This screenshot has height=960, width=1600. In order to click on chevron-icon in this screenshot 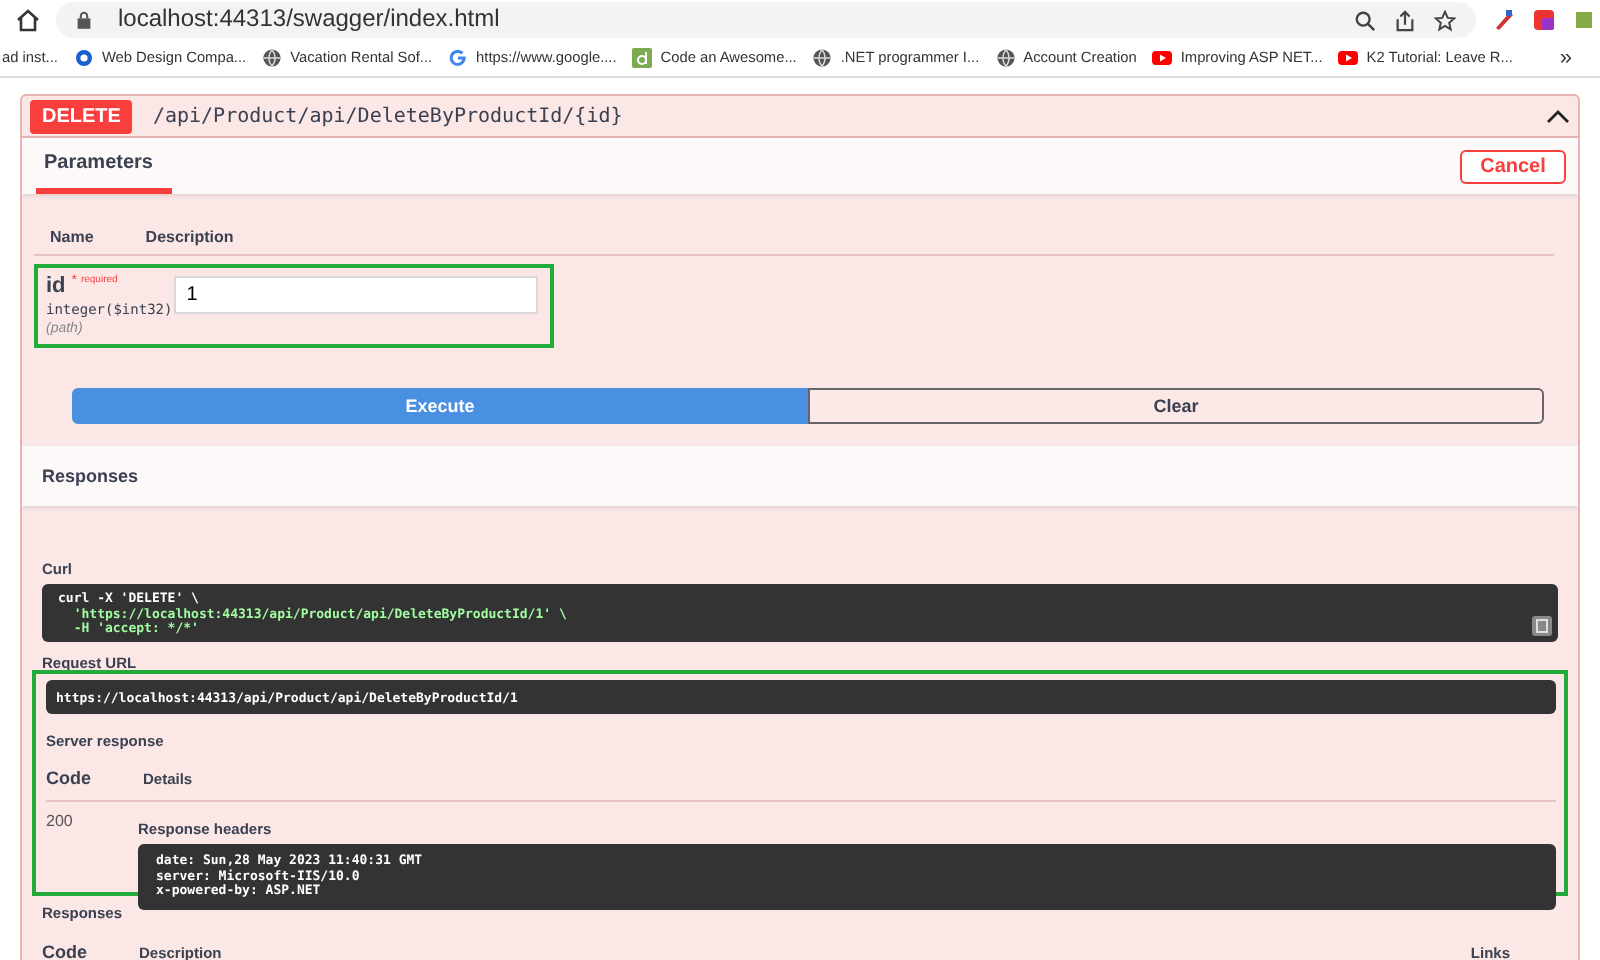, I will do `click(1558, 116)`.